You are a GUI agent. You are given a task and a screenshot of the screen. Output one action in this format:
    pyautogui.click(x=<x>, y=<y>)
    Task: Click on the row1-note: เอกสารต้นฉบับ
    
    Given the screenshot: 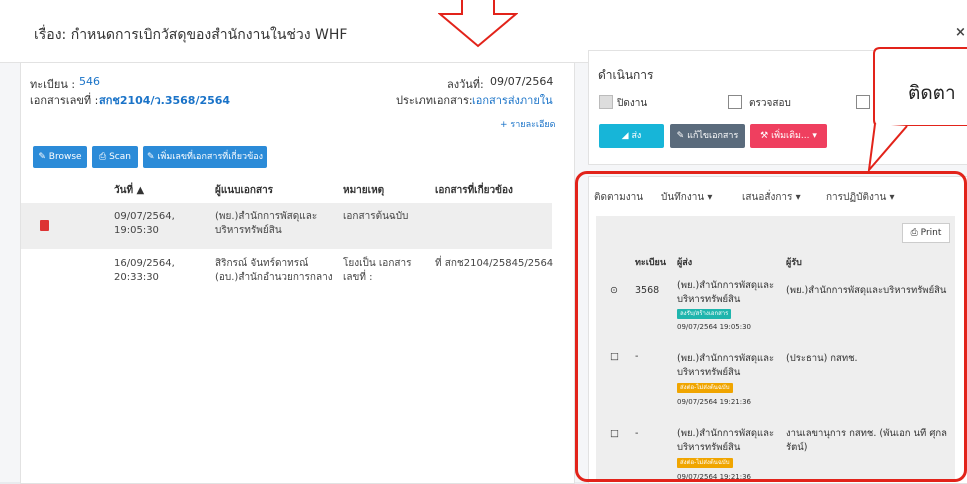 What is the action you would take?
    pyautogui.click(x=376, y=216)
    